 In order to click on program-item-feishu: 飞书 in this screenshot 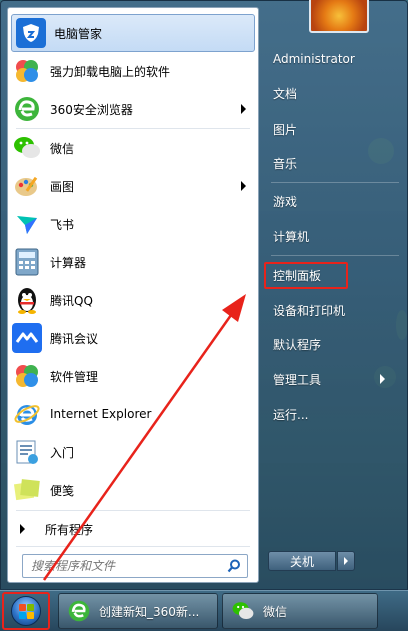, I will do `click(133, 224)`.